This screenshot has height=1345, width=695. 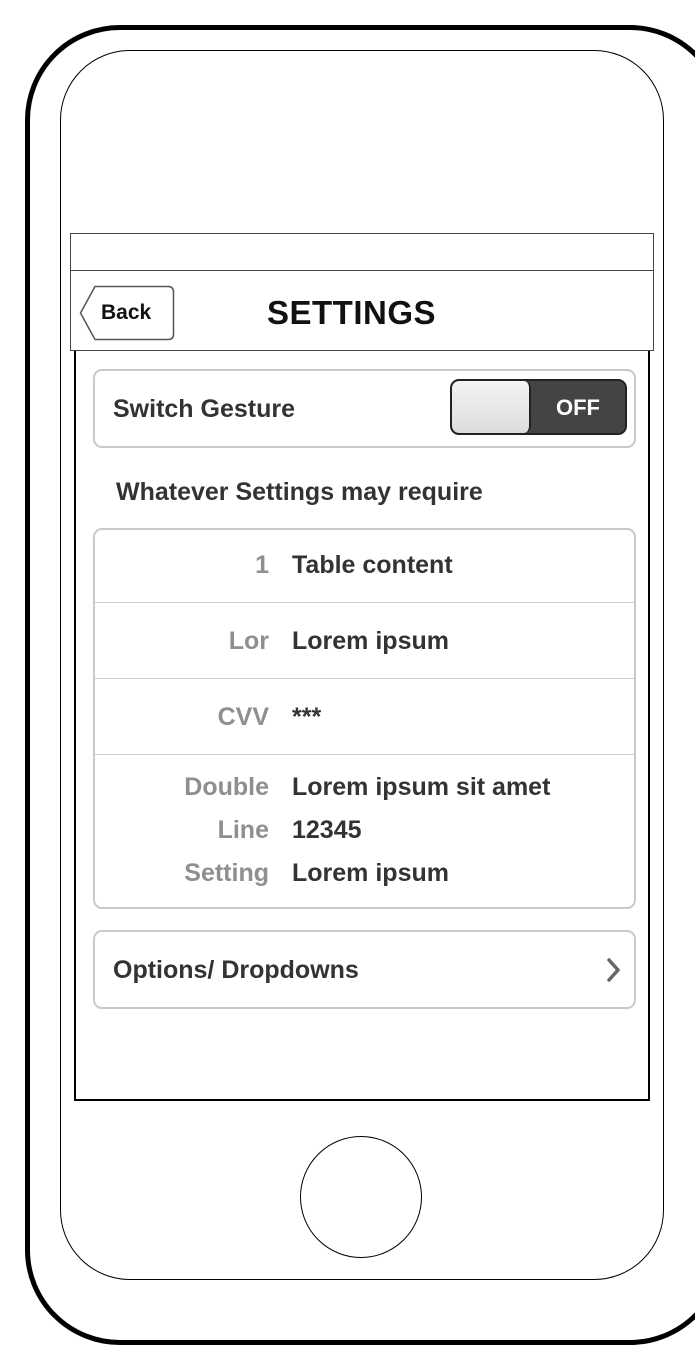 What do you see at coordinates (236, 970) in the screenshot?
I see `options-dropdowns-label: Options/ Dropdowns` at bounding box center [236, 970].